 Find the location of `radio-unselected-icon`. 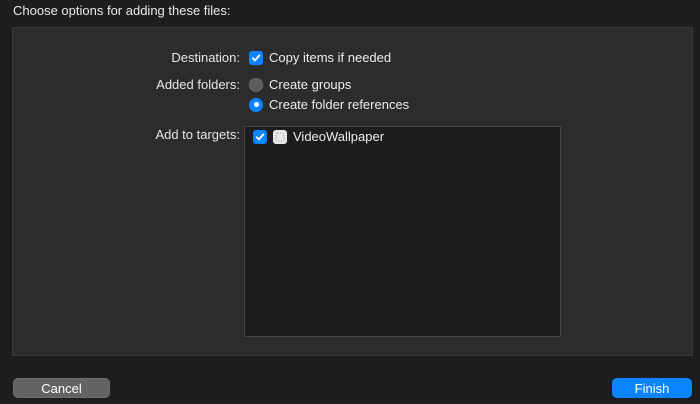

radio-unselected-icon is located at coordinates (256, 84).